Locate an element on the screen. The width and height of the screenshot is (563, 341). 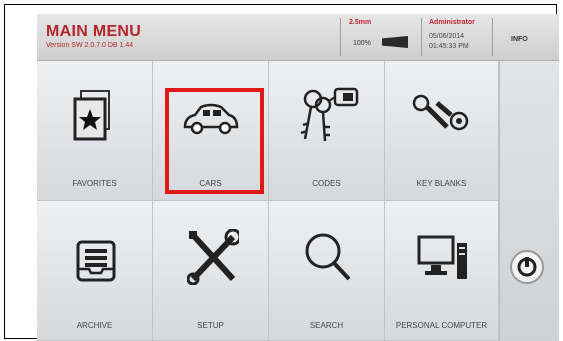
date-text: 05/06/2014 is located at coordinates (447, 36).